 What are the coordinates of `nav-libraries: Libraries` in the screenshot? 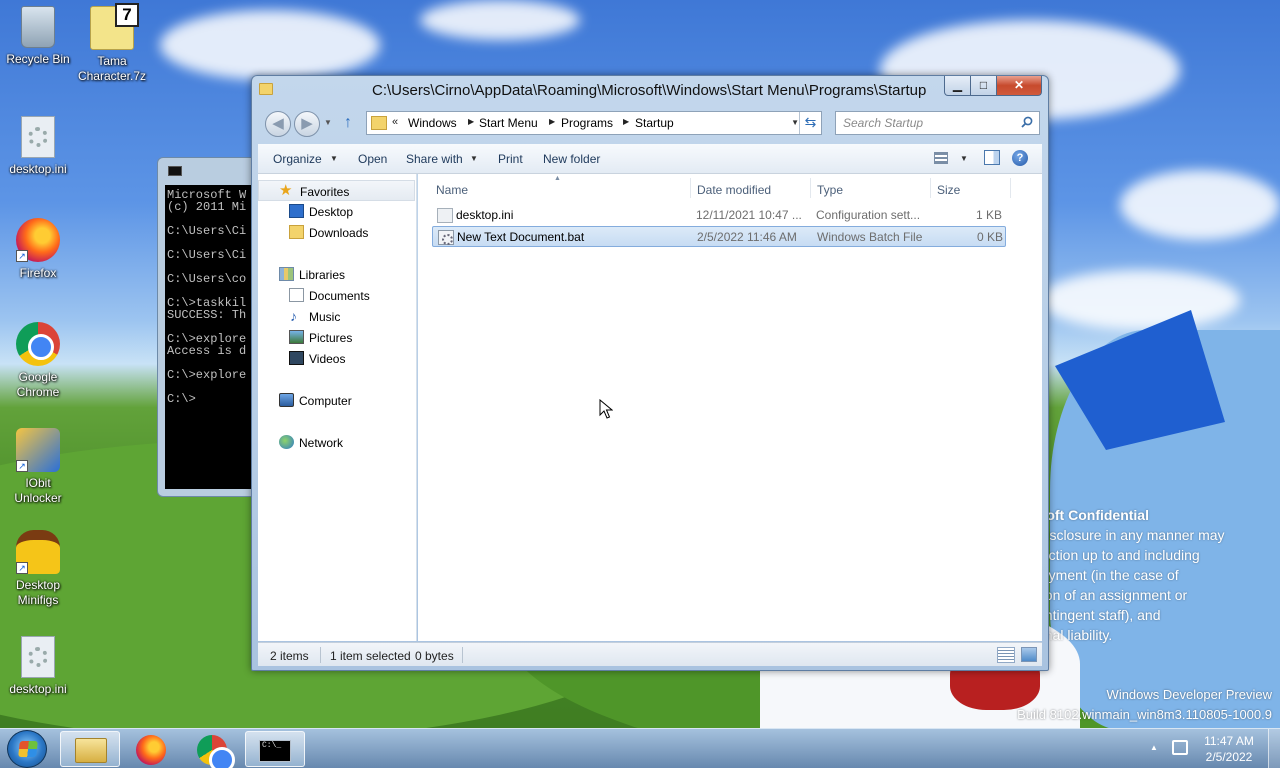 It's located at (336, 274).